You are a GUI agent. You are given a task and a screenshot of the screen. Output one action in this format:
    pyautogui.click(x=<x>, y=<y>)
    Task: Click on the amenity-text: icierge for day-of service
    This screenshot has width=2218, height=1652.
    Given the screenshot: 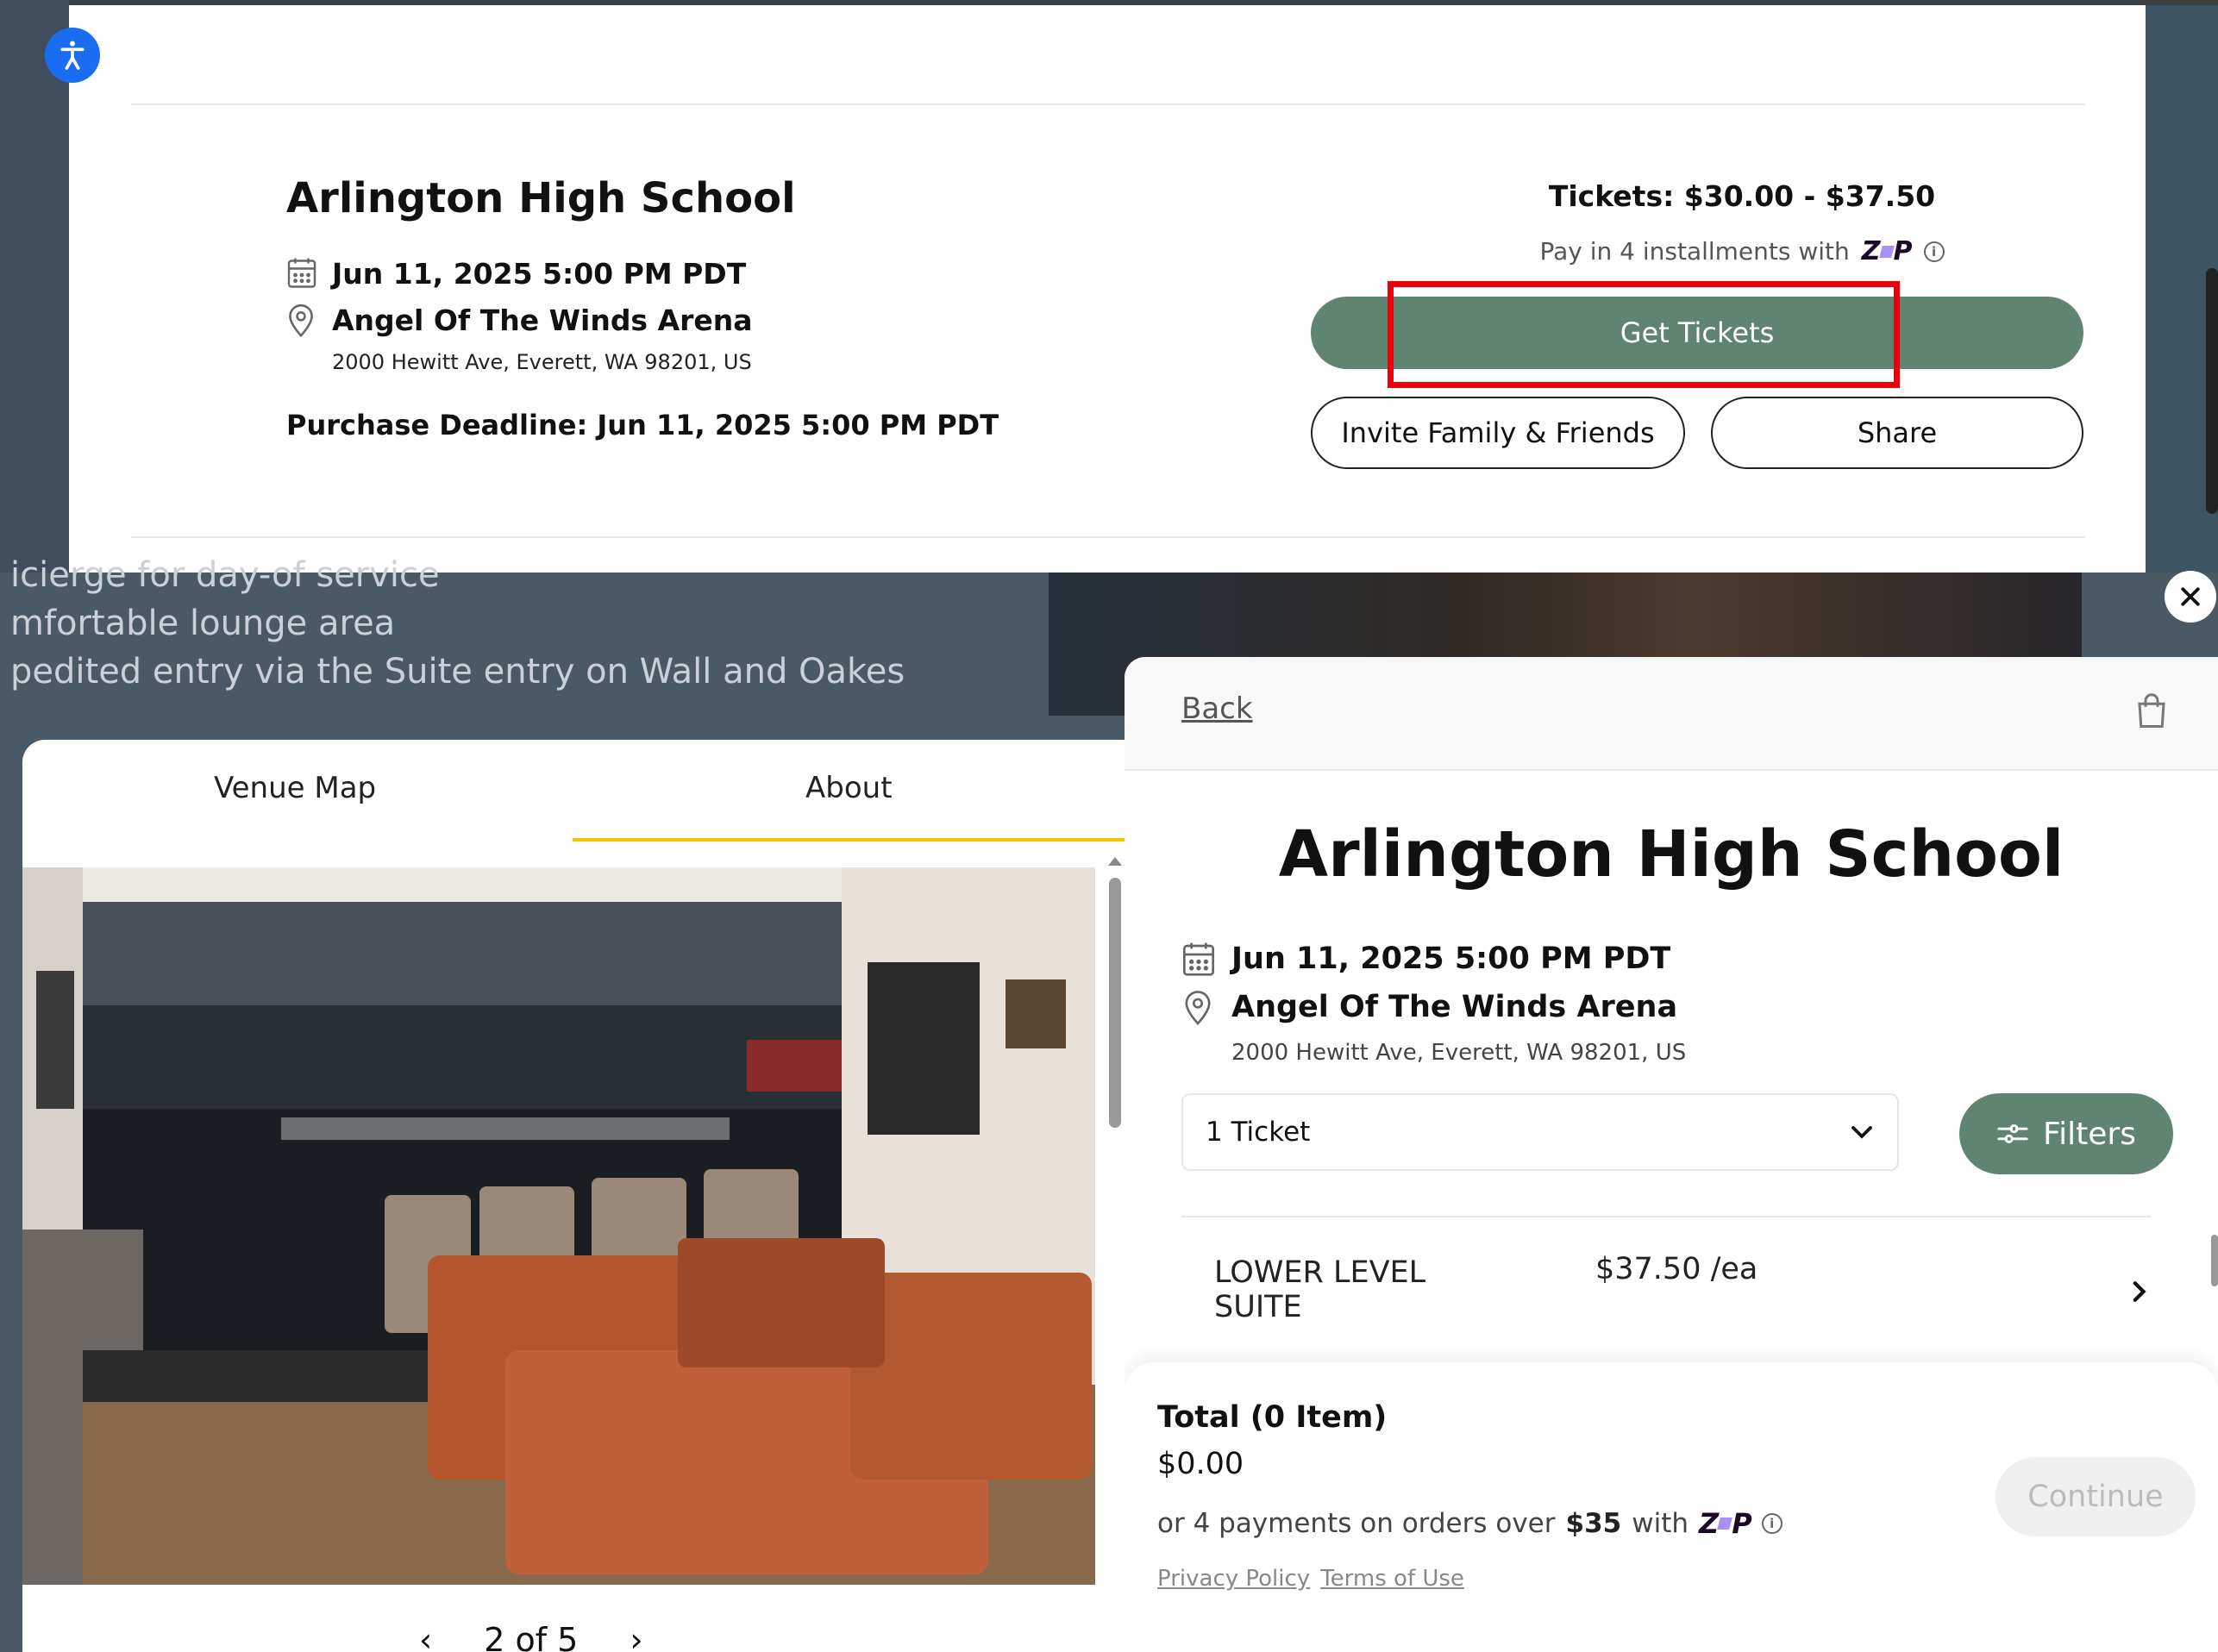 What is the action you would take?
    pyautogui.click(x=225, y=575)
    